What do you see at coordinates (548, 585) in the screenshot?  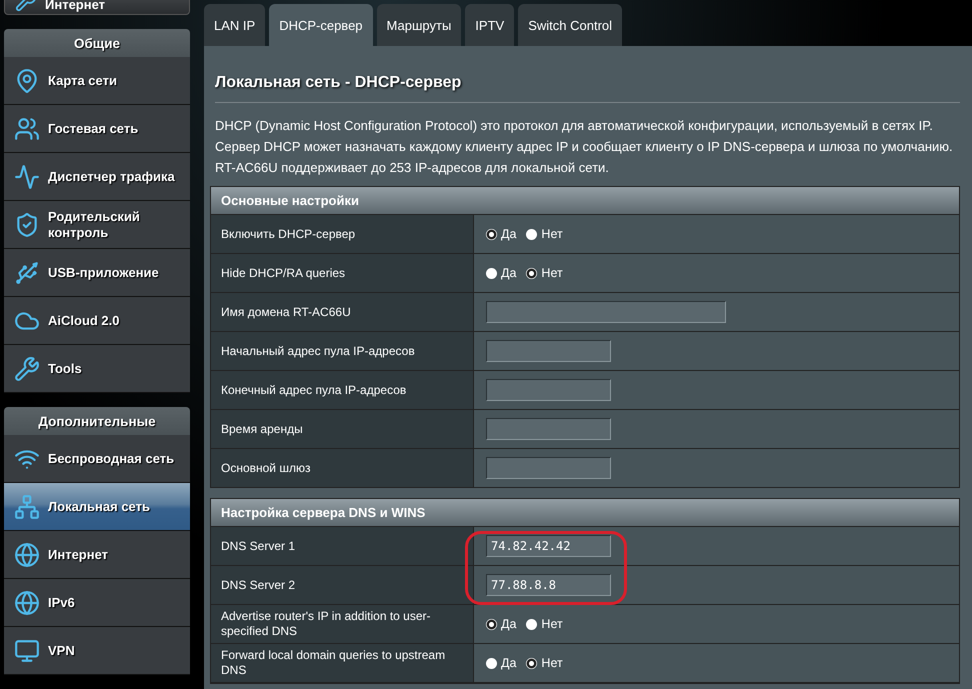 I see `input-field: 77.88.8.8` at bounding box center [548, 585].